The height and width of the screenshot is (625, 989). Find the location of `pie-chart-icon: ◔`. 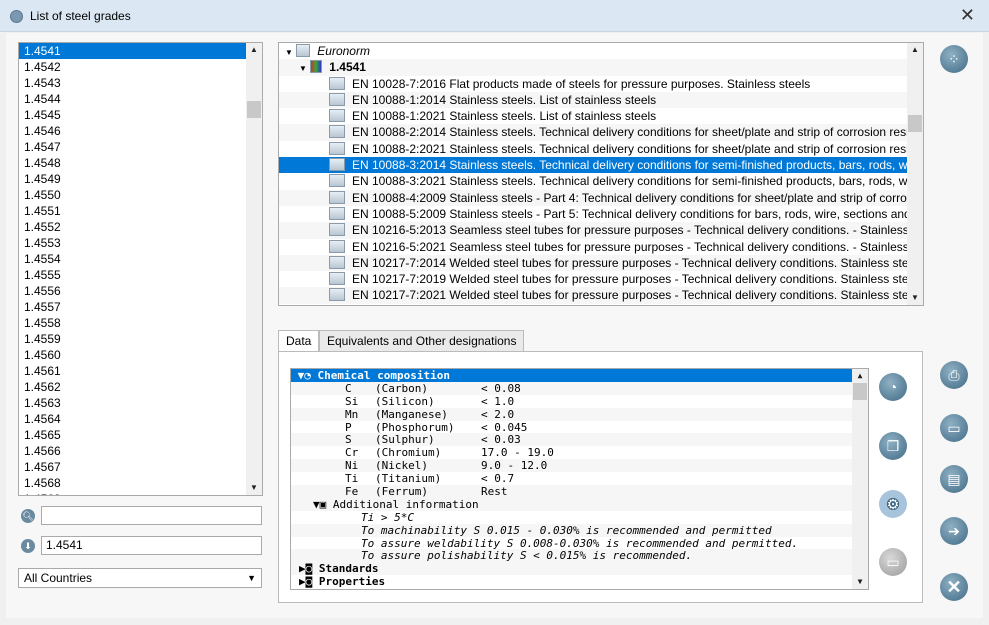

pie-chart-icon: ◔ is located at coordinates (893, 387).